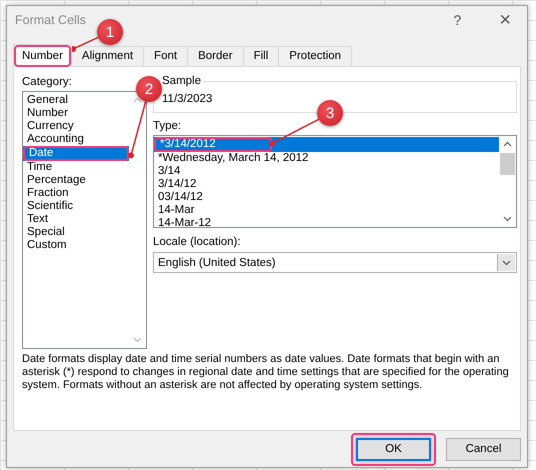 The width and height of the screenshot is (536, 470). What do you see at coordinates (76, 126) in the screenshot?
I see `list-item: Currency` at bounding box center [76, 126].